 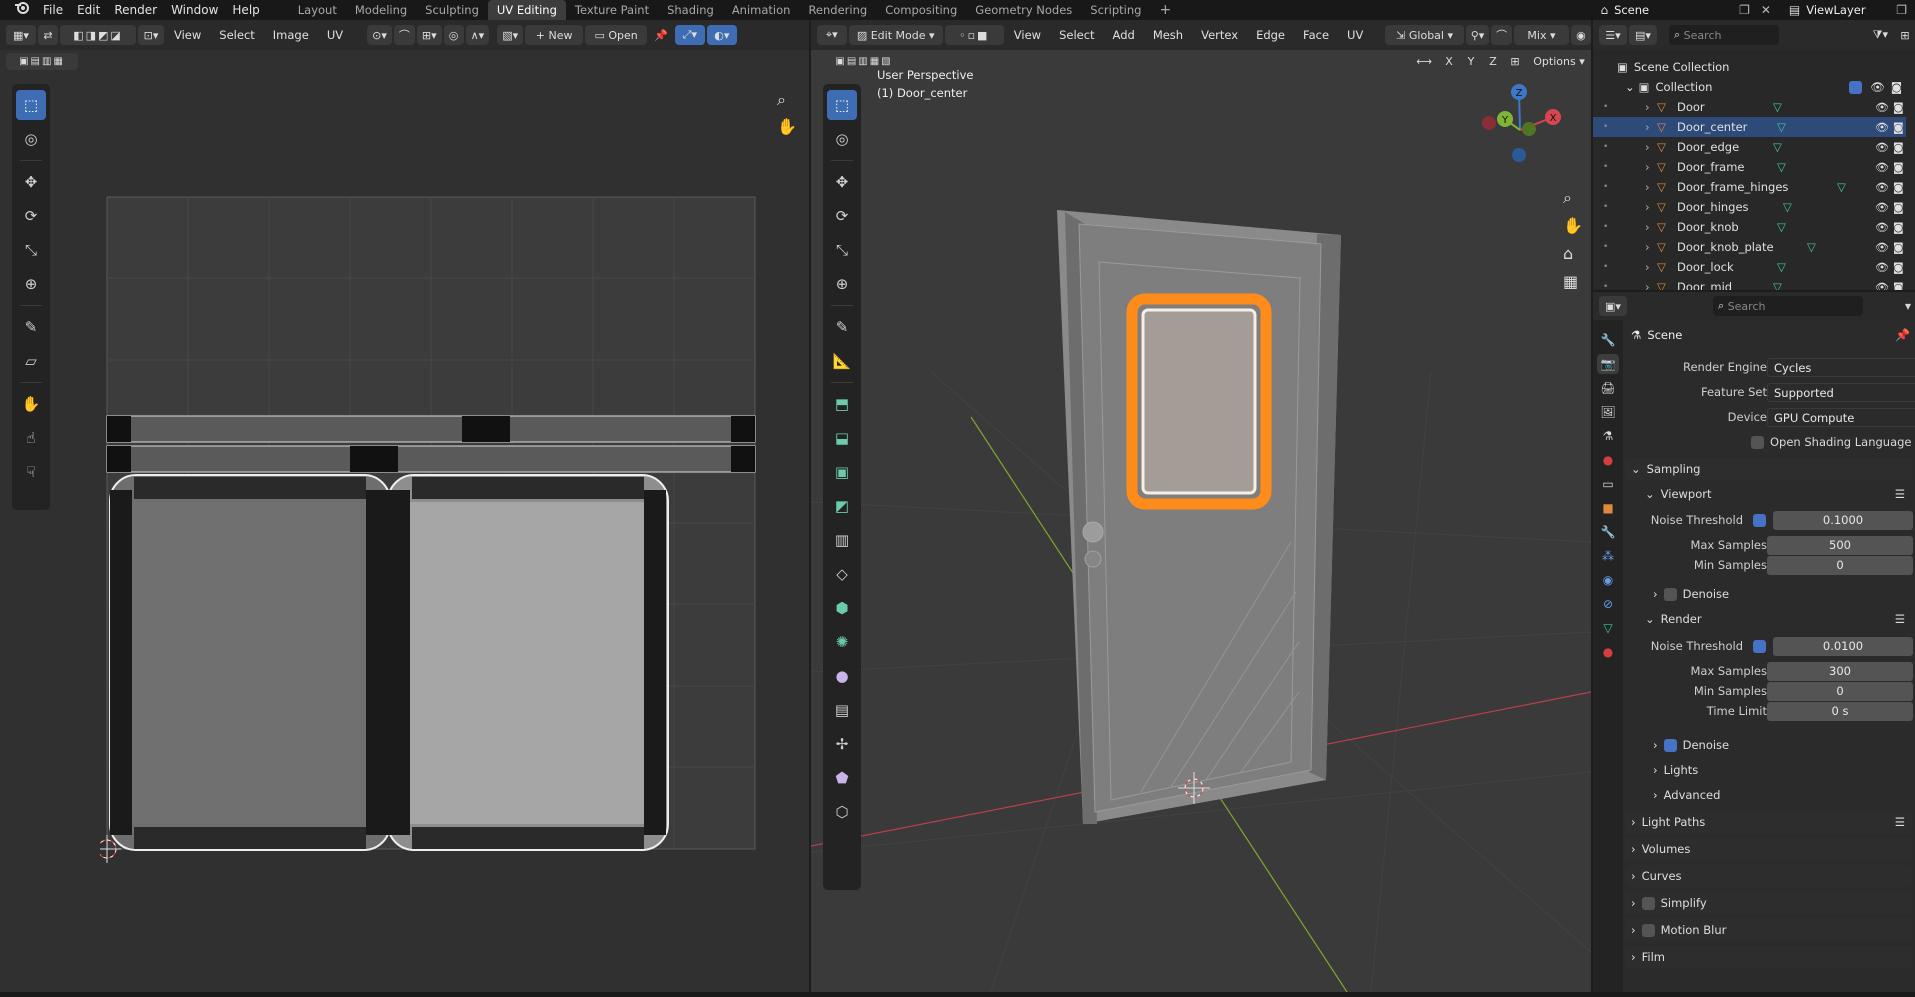 I want to click on transform-orientation-dropdown: ⇲ Global ▾, so click(x=1424, y=35).